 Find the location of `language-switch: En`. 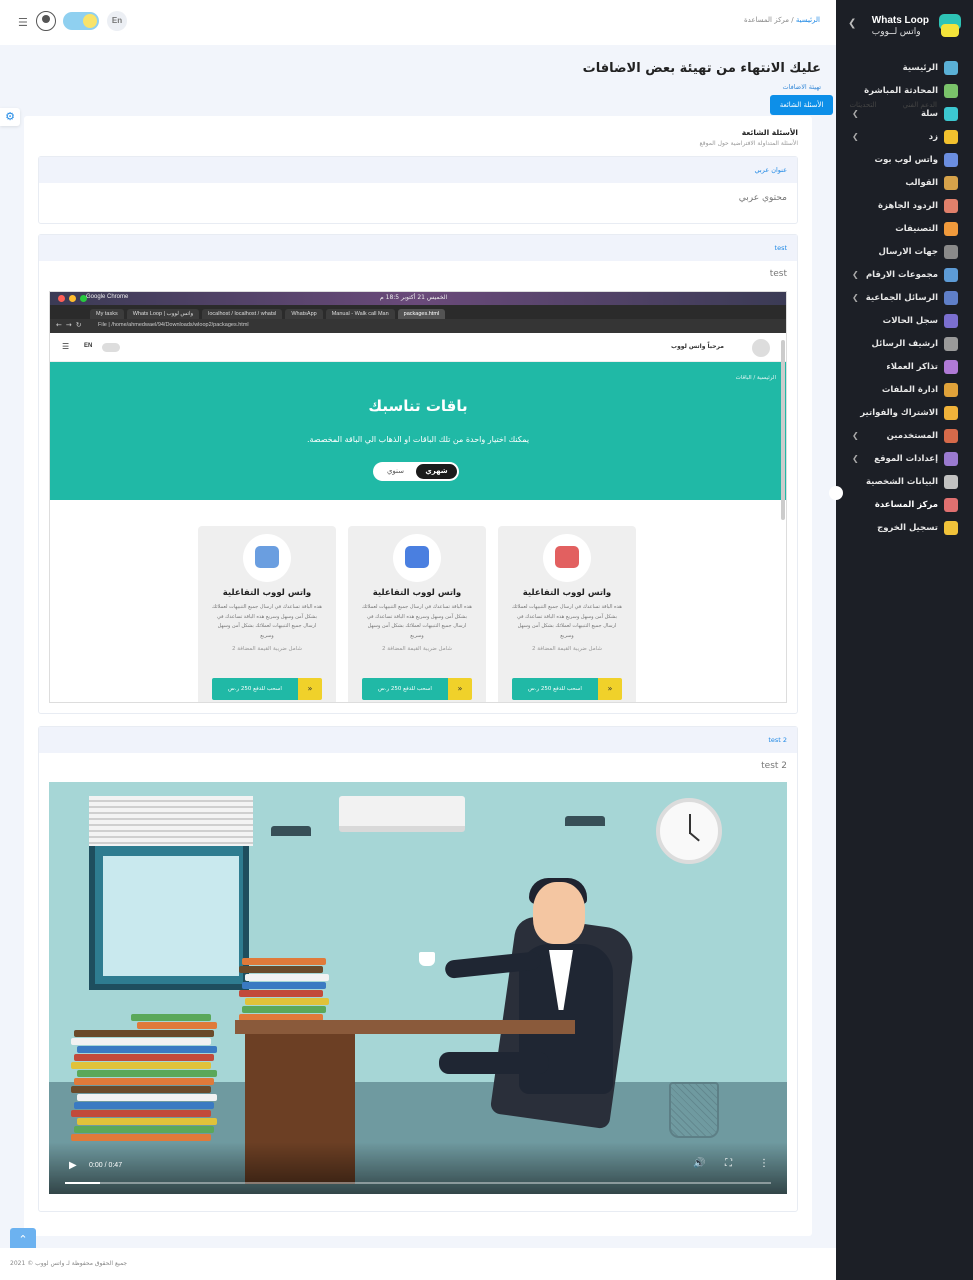

language-switch: En is located at coordinates (117, 21).